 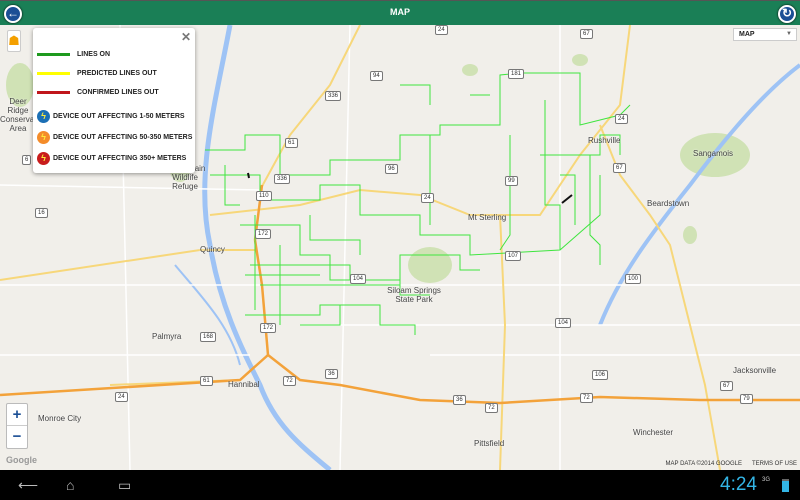 I want to click on zoom-control: + −, so click(x=17, y=426).